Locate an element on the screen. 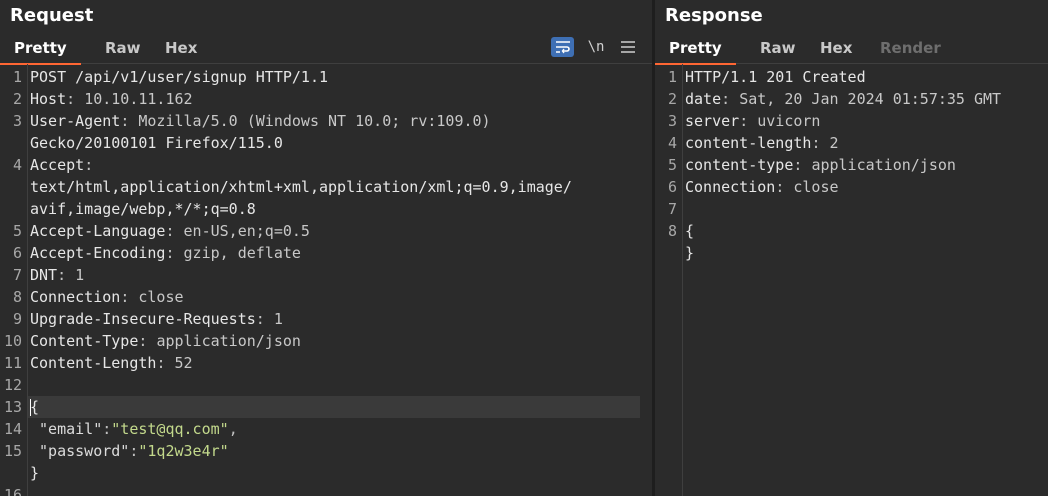  request-tab-pretty: Pretty is located at coordinates (40, 50).